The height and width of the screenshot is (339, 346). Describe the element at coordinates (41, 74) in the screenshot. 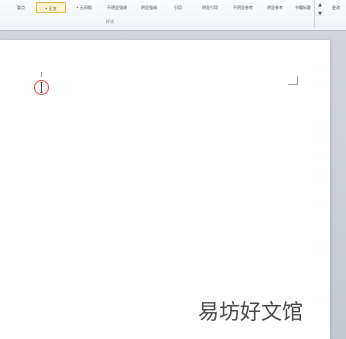

I see `margin-tick` at that location.